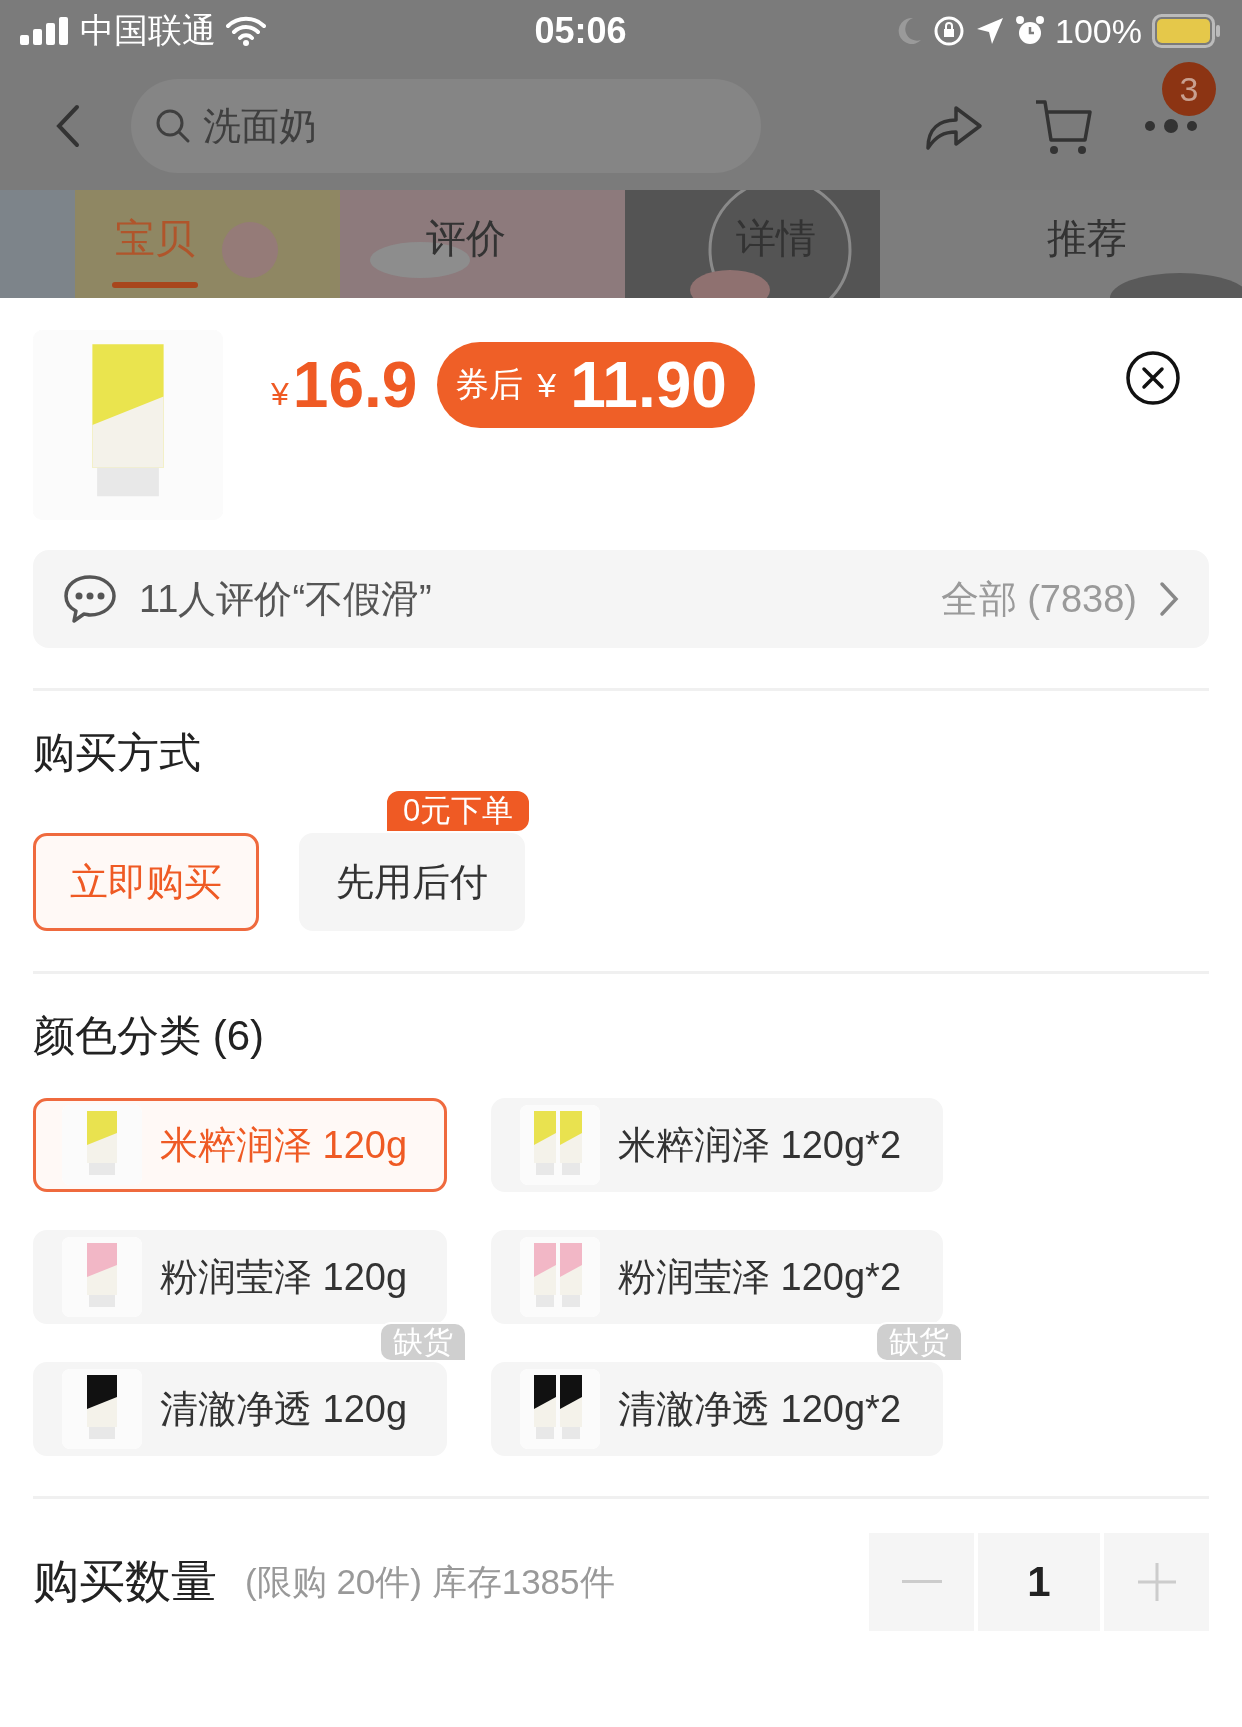  Describe the element at coordinates (921, 1582) in the screenshot. I see `minus-icon` at that location.